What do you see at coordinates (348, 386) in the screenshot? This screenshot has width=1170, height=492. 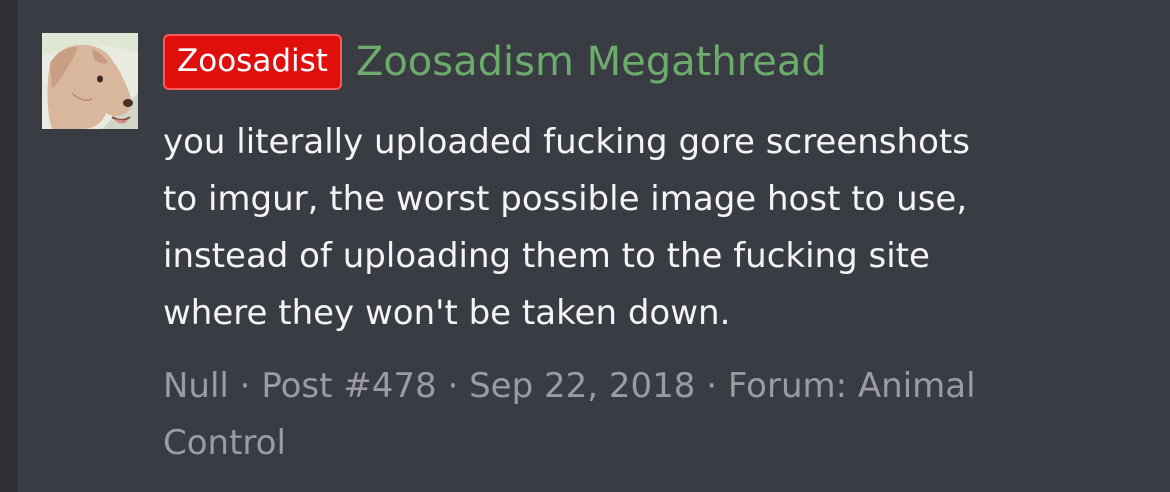 I see `post-number-link: Post #478` at bounding box center [348, 386].